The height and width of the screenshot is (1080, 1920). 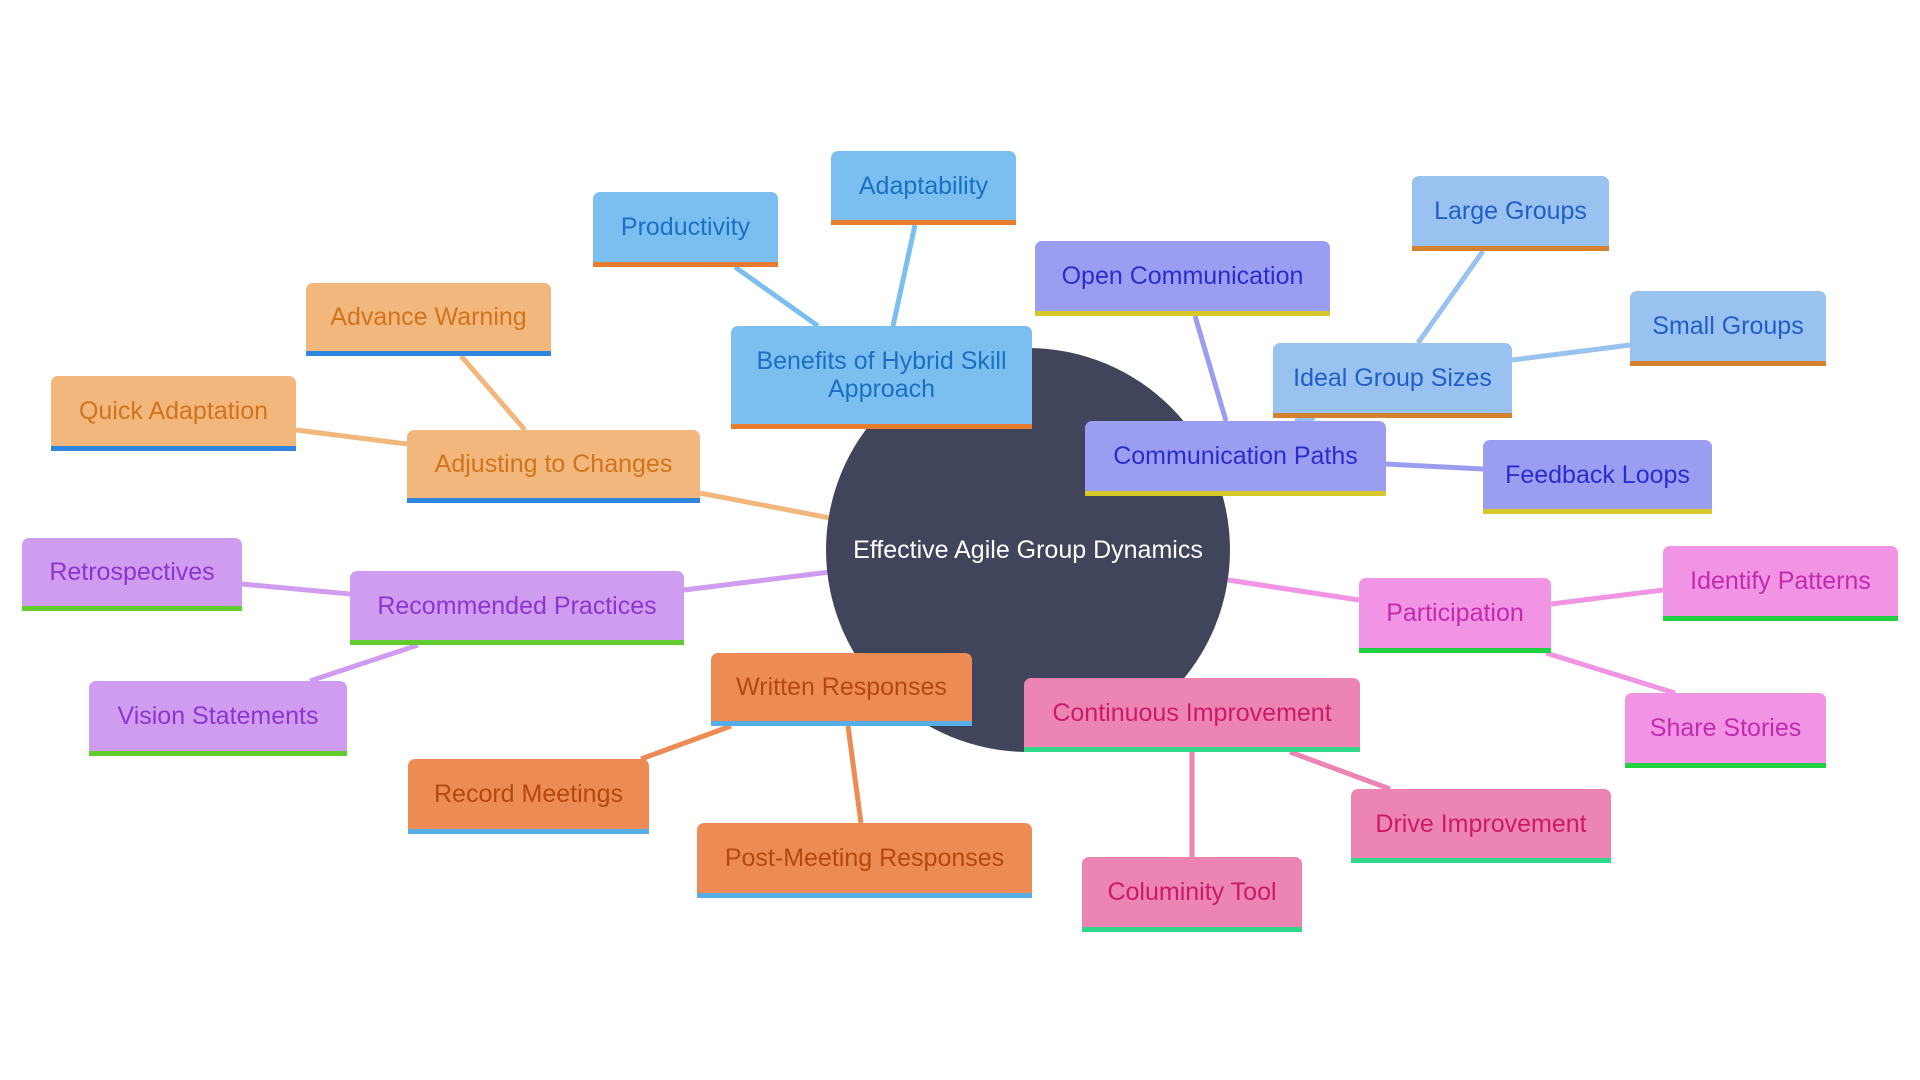 I want to click on node-productivity: Productivity, so click(x=685, y=229).